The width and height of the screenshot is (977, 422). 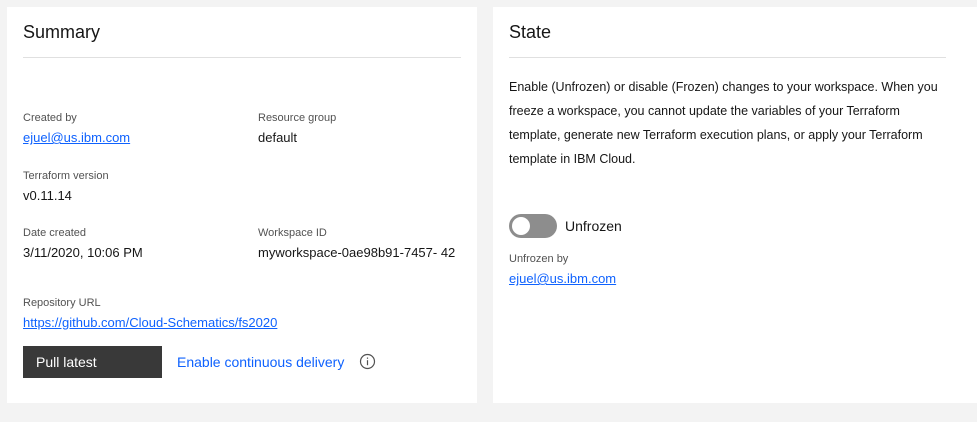 What do you see at coordinates (539, 259) in the screenshot?
I see `unfrozen-by-label: Unfrozen by` at bounding box center [539, 259].